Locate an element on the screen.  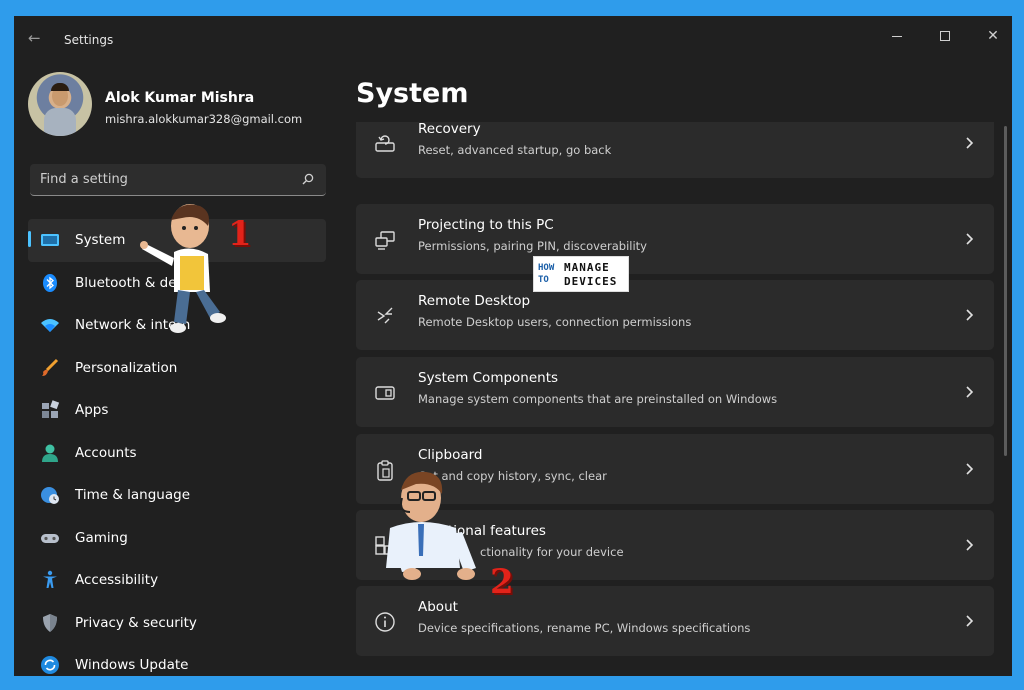
sidebar-item-label: Apps is located at coordinates (92, 410).